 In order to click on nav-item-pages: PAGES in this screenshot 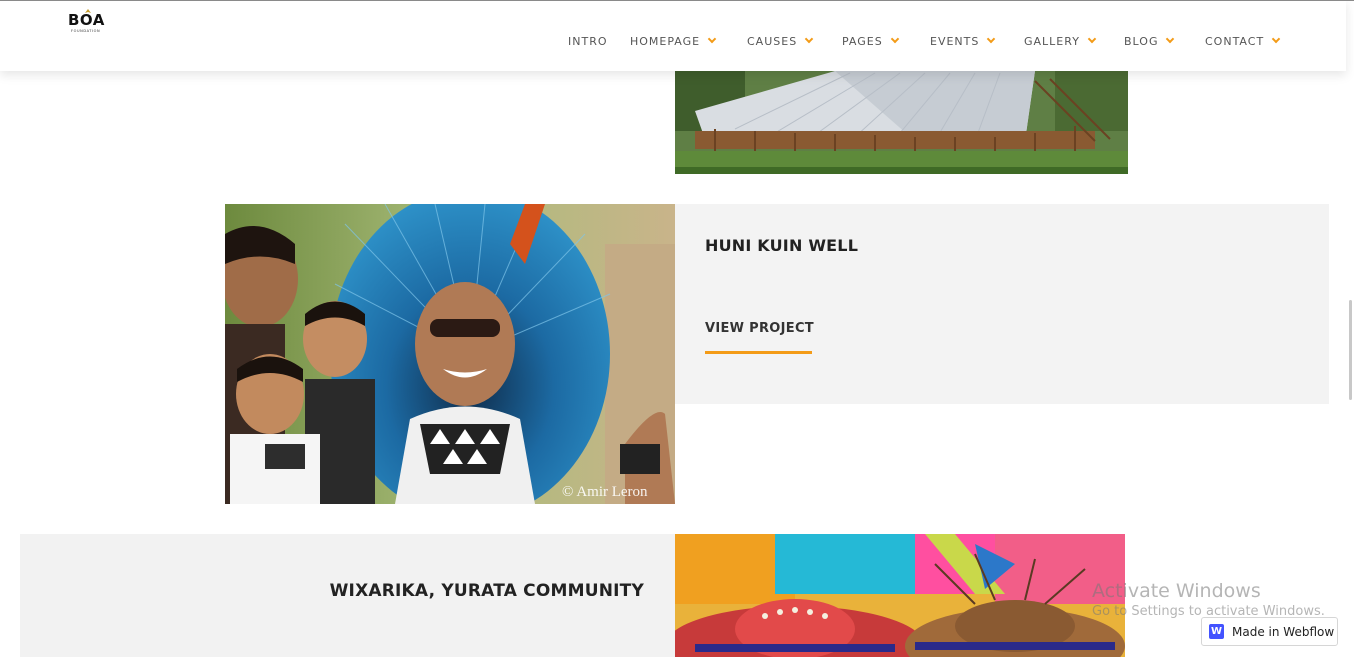, I will do `click(870, 41)`.